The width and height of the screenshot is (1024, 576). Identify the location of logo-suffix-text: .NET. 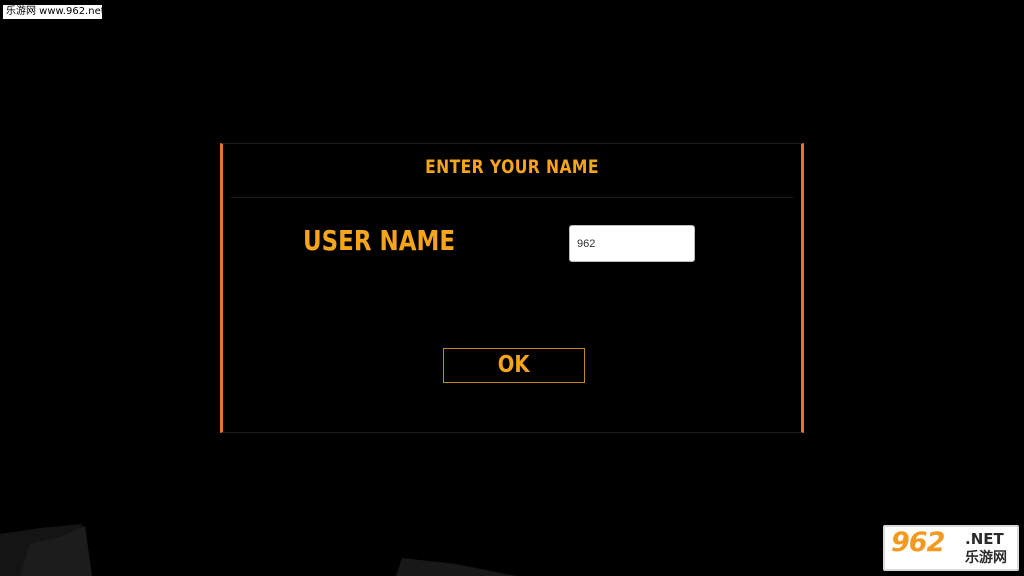
(984, 539).